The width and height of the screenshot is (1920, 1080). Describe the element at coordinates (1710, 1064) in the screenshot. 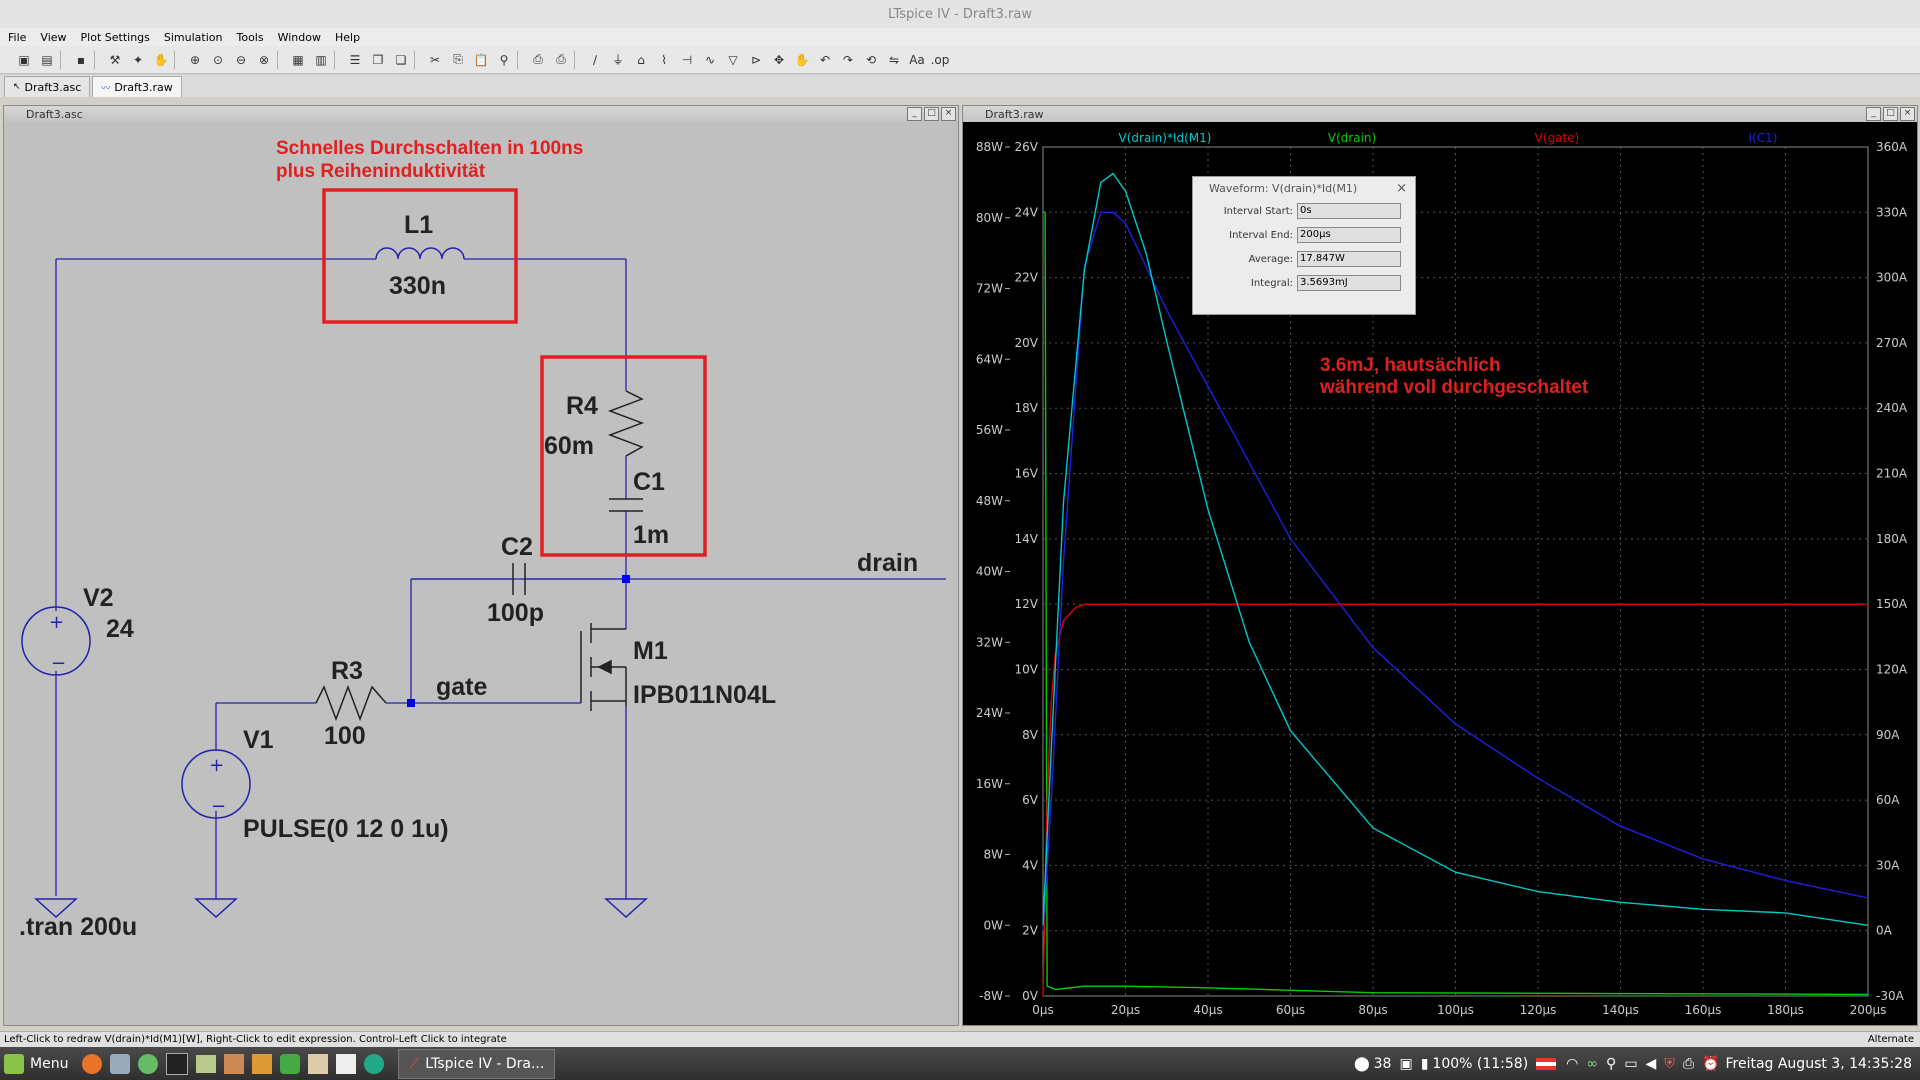

I see `alarm-icon: ⏰` at that location.